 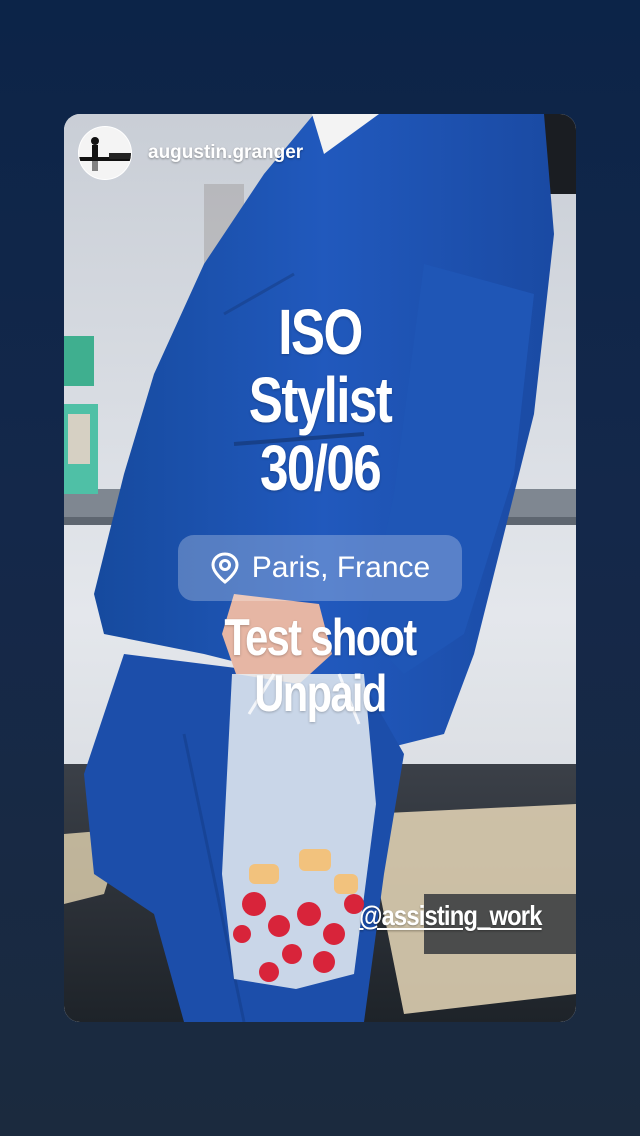 I want to click on subline-text: Test shoot Unpaid, so click(x=320, y=668).